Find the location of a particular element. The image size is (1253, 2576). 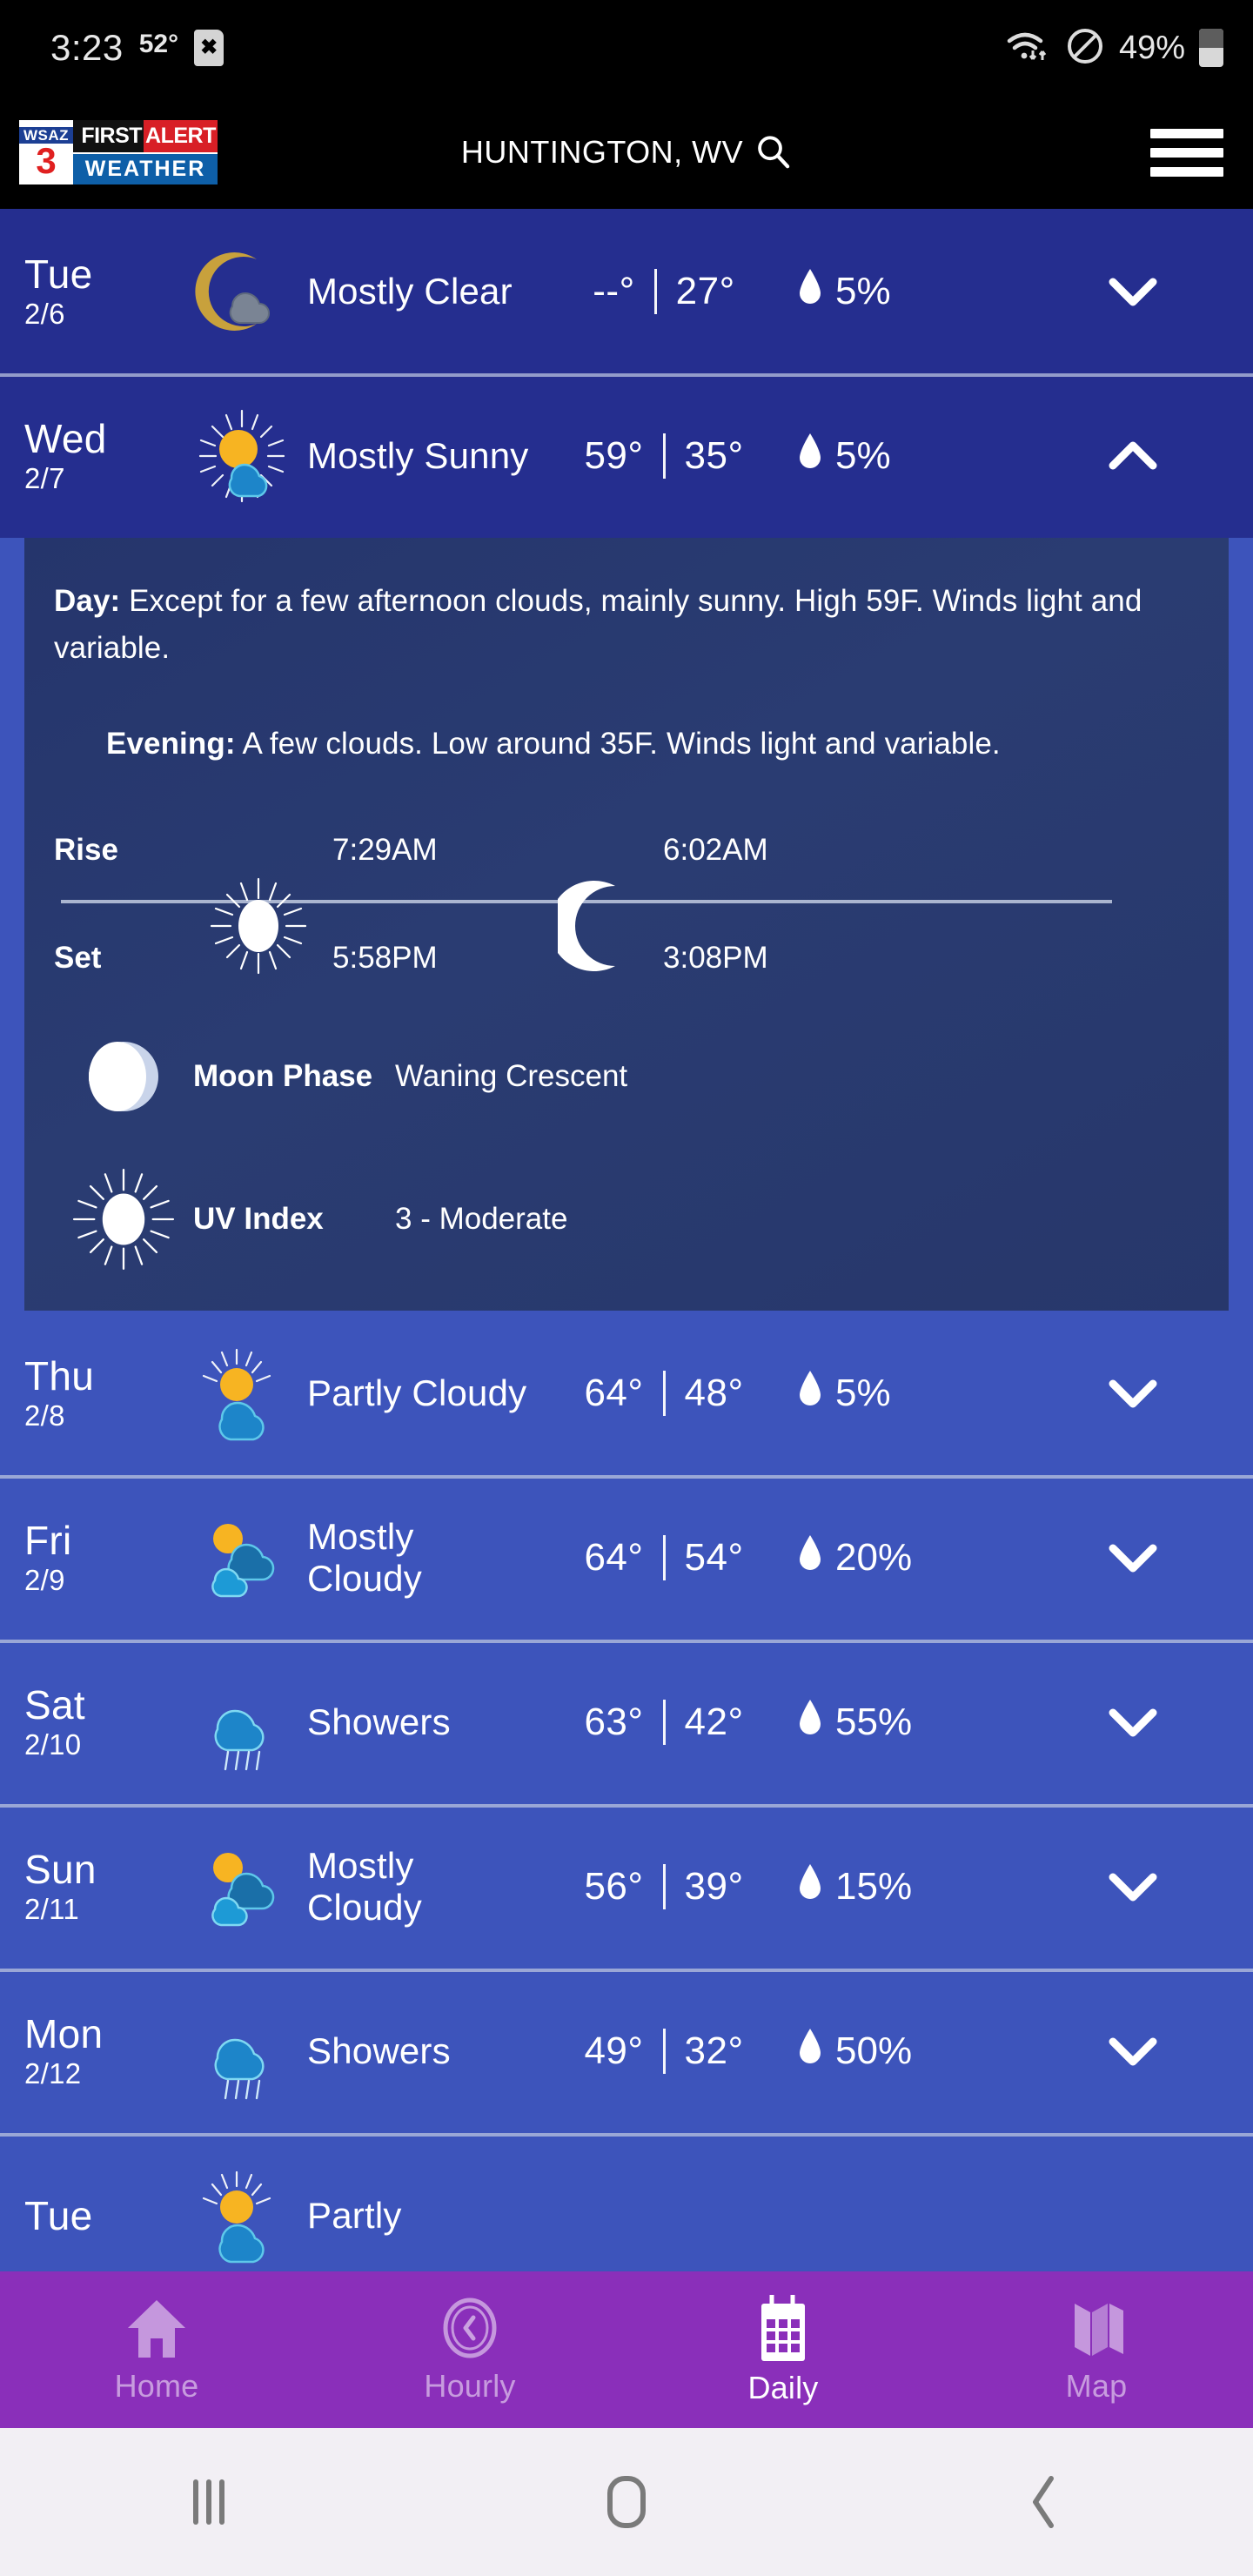

forecast-day-of-week: Fri is located at coordinates (48, 1540).